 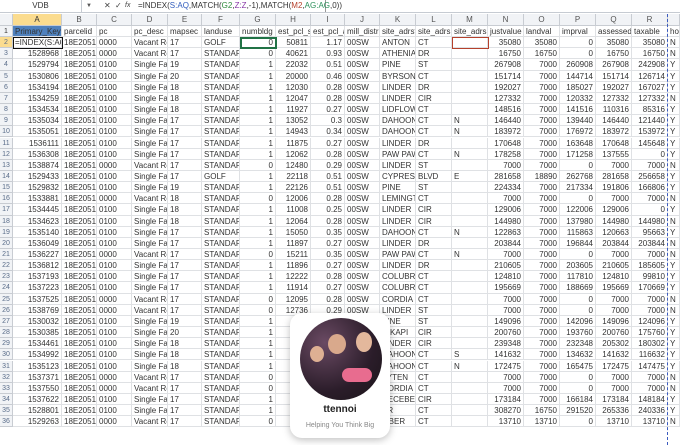 What do you see at coordinates (328, 121) in the screenshot?
I see `table-cell: 0.3` at bounding box center [328, 121].